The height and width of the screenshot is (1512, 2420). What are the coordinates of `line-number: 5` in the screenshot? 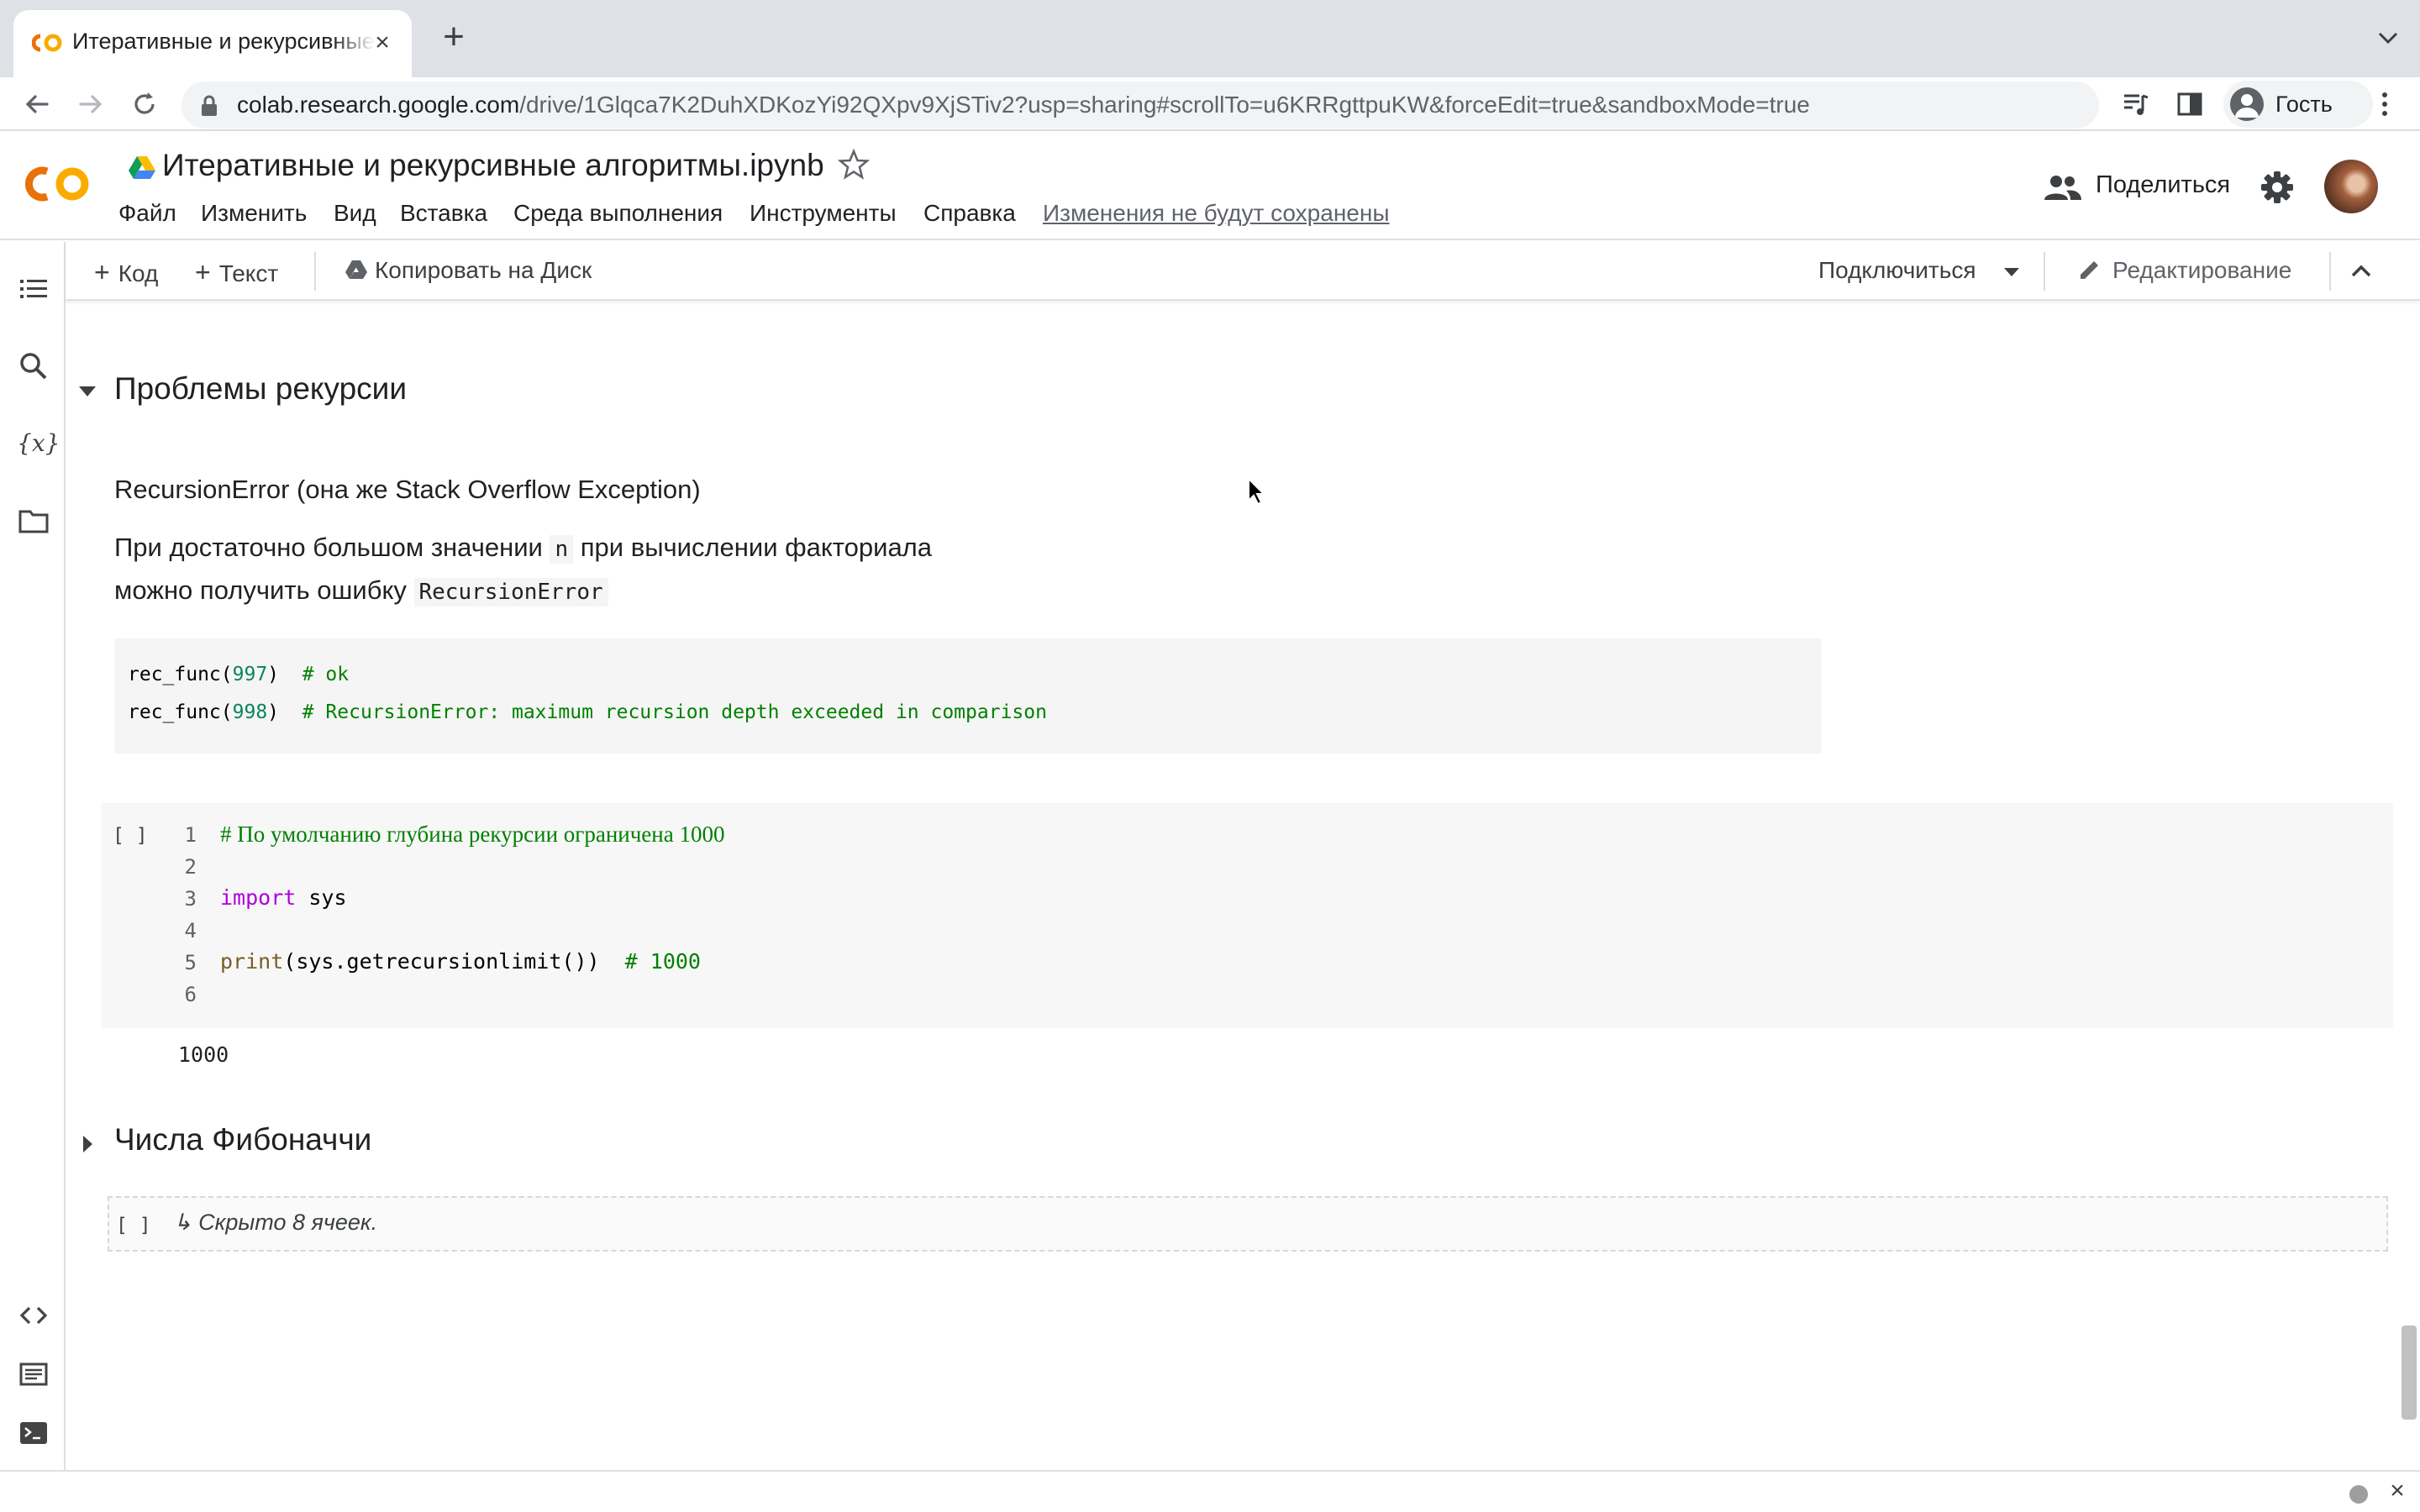 It's located at (191, 962).